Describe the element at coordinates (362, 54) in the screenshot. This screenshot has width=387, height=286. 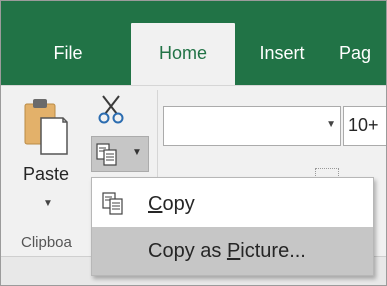
I see `tab-page-layout: Pag` at that location.